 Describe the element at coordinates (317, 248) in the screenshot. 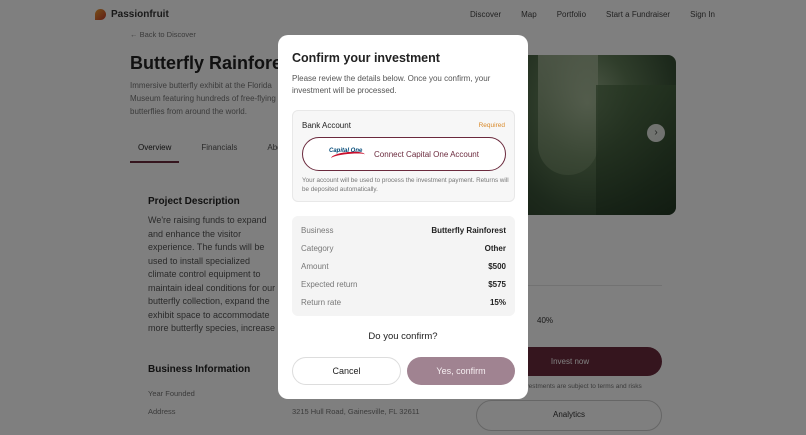

I see `detail-key: Category` at that location.